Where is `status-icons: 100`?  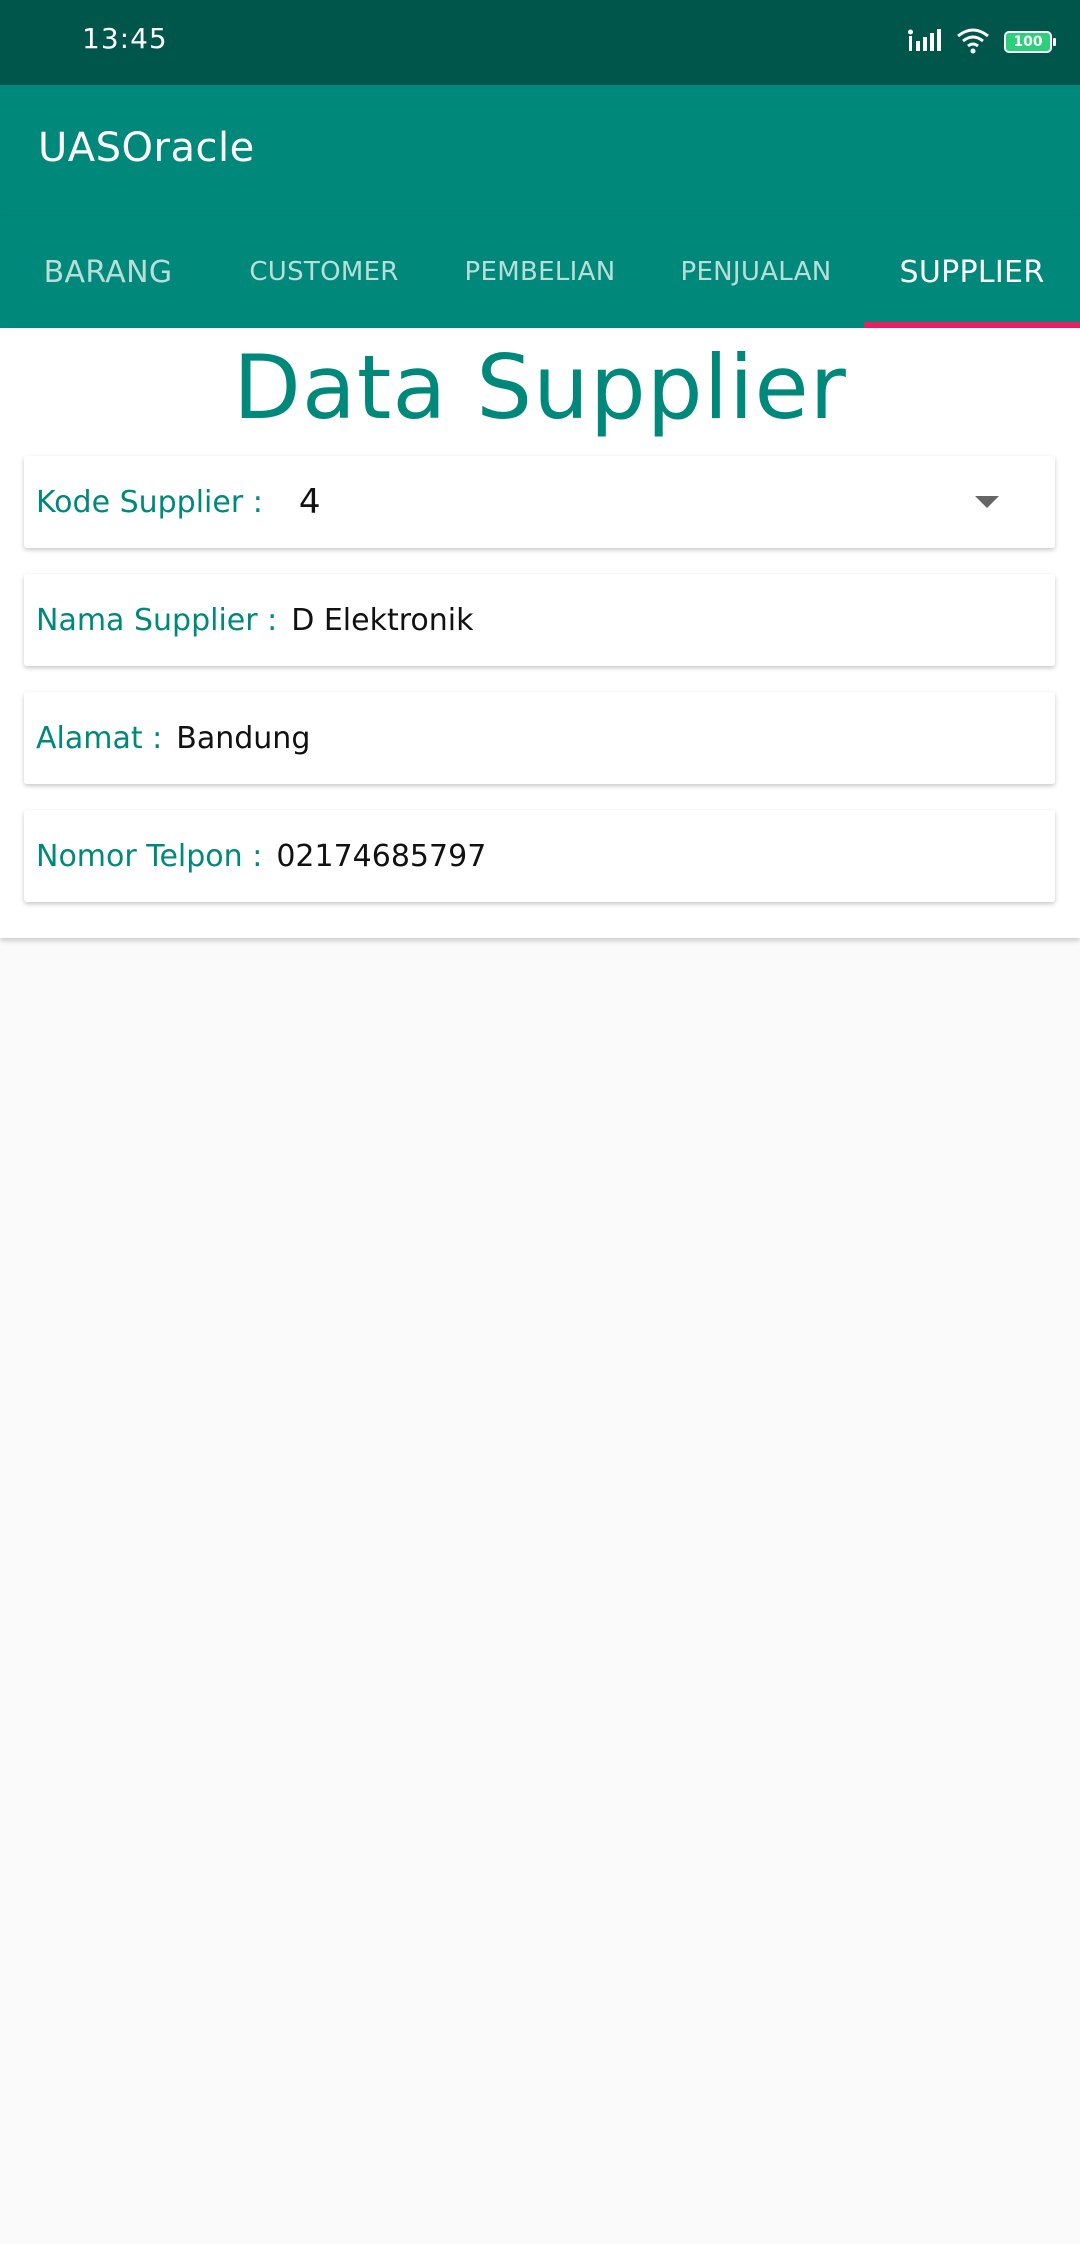 status-icons: 100 is located at coordinates (982, 42).